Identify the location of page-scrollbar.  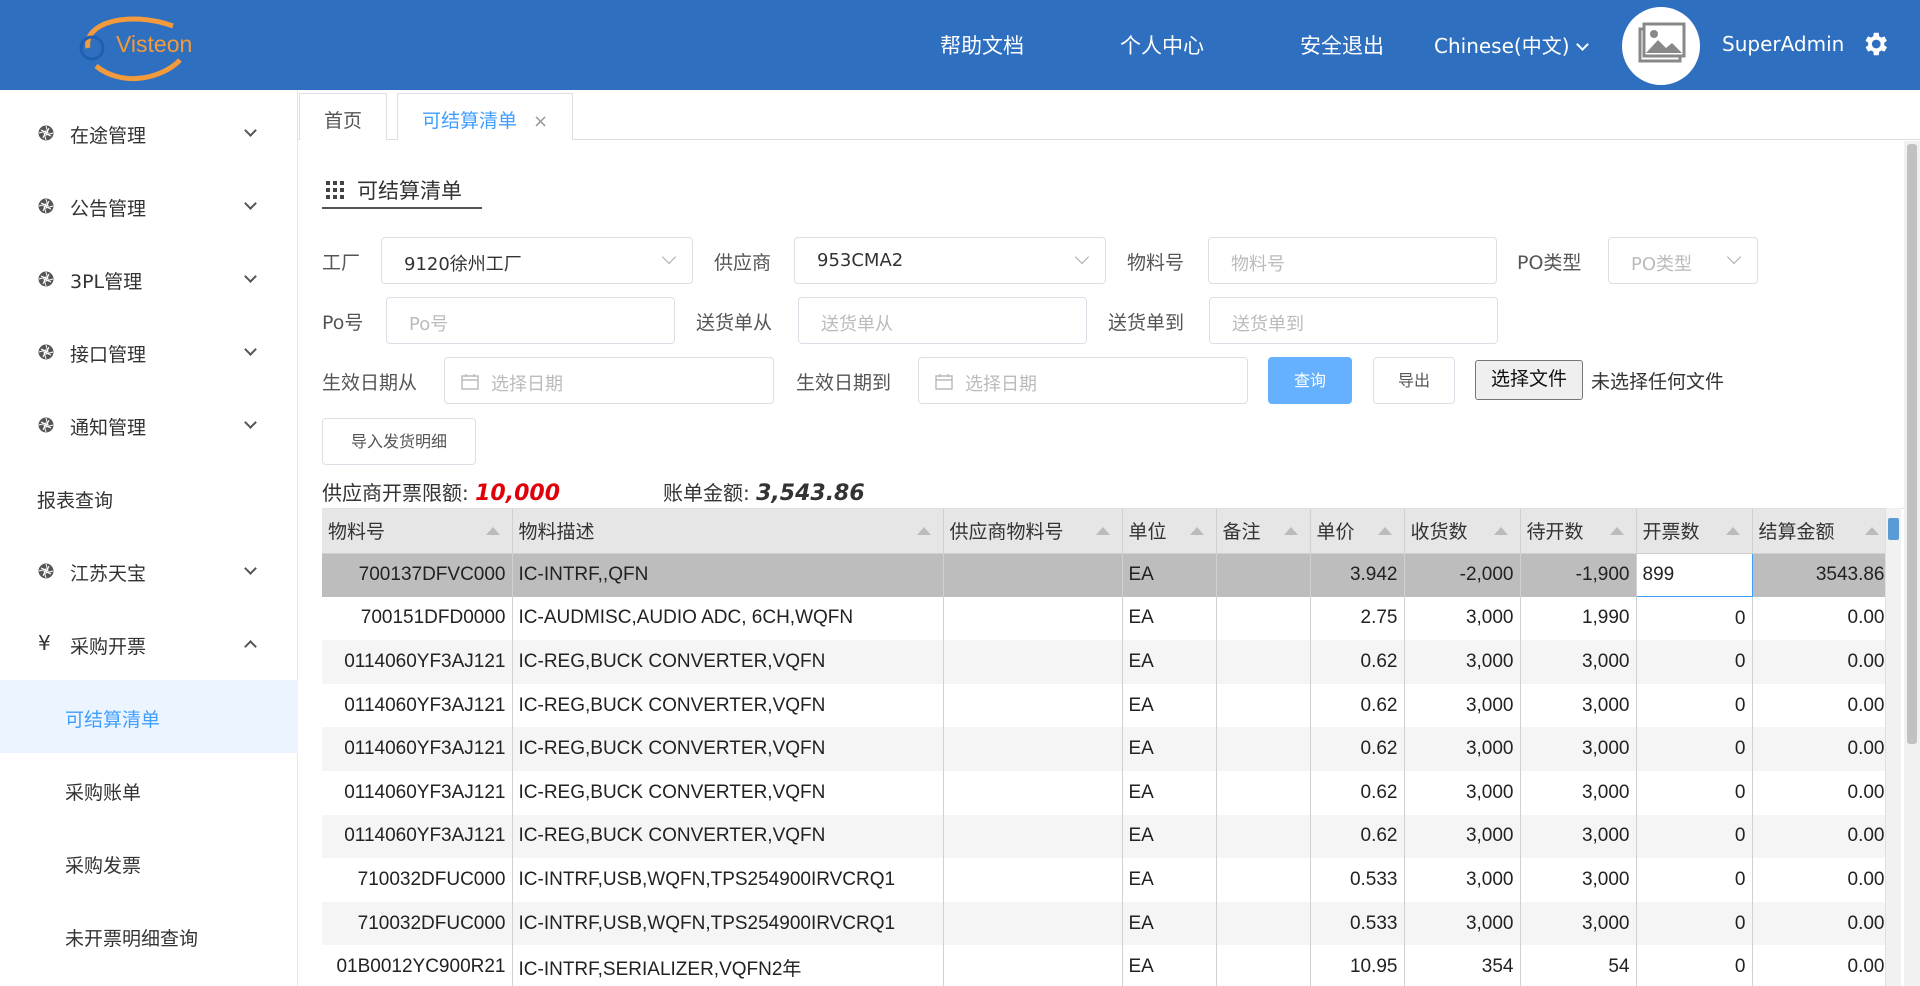
(1912, 563).